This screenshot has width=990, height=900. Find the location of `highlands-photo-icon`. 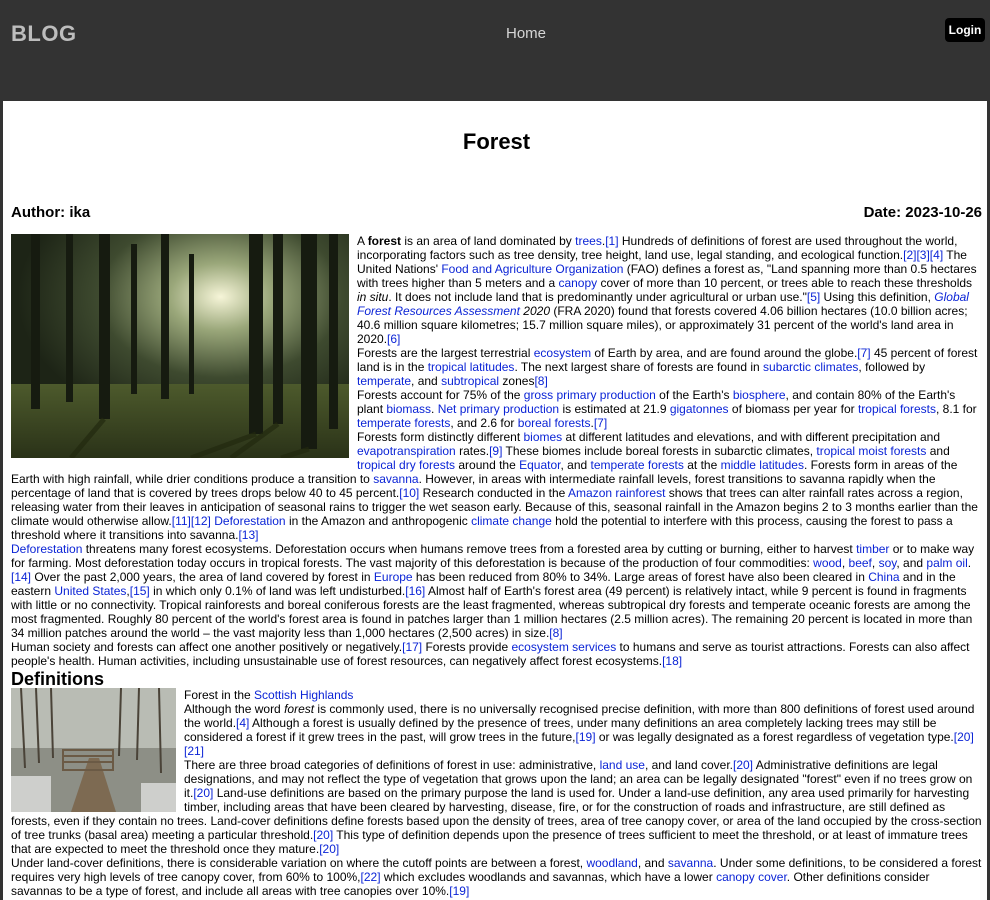

highlands-photo-icon is located at coordinates (93, 750).